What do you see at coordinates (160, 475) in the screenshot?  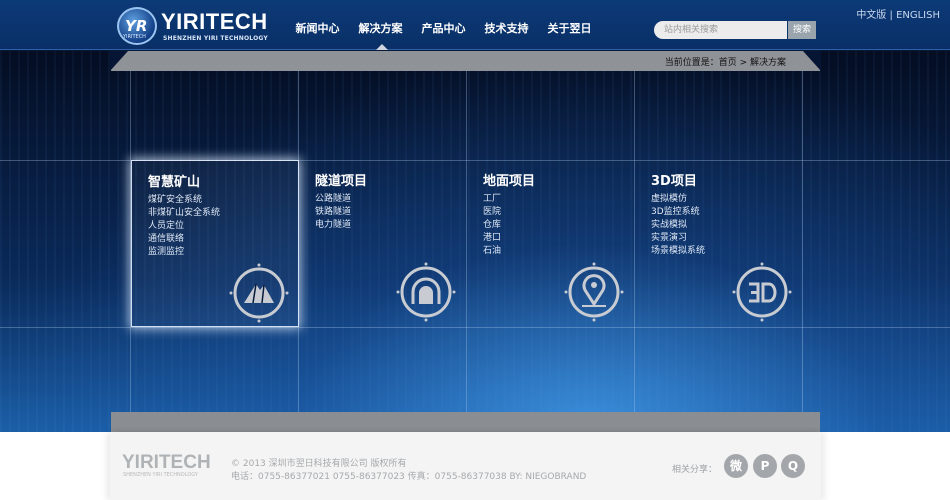 I see `footer-logo-subtitle: SHENZHEN YIRI TECHNOLOGY` at bounding box center [160, 475].